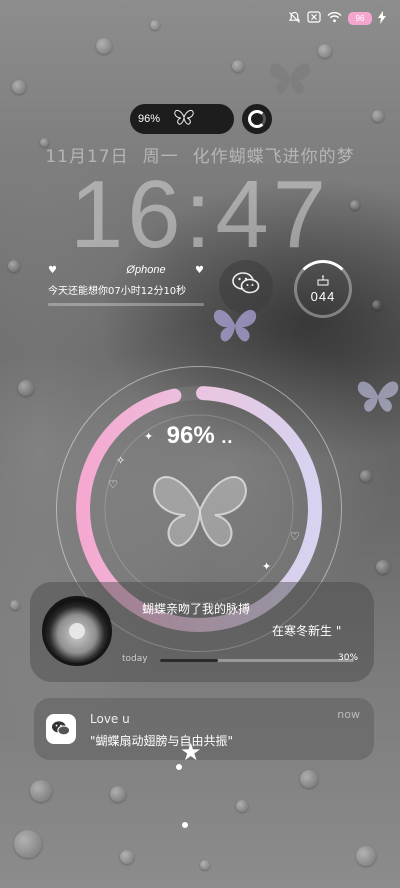  I want to click on notification-card: Love u "蝴蝶扇动翅膀与自由共振" now, so click(204, 729).